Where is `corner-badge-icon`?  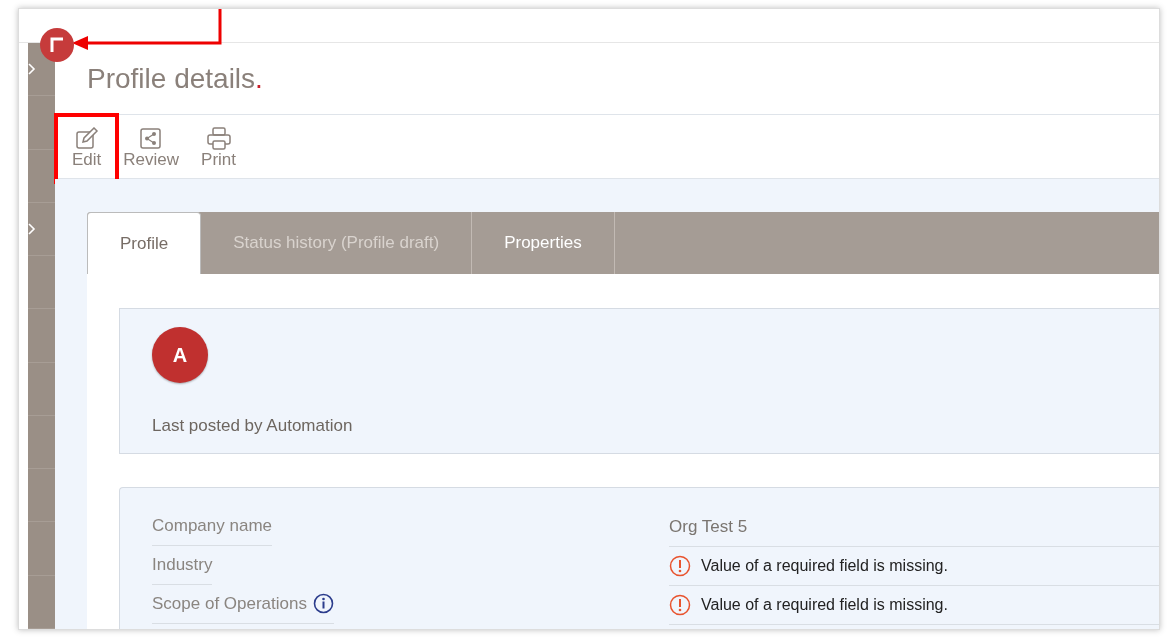 corner-badge-icon is located at coordinates (57, 45).